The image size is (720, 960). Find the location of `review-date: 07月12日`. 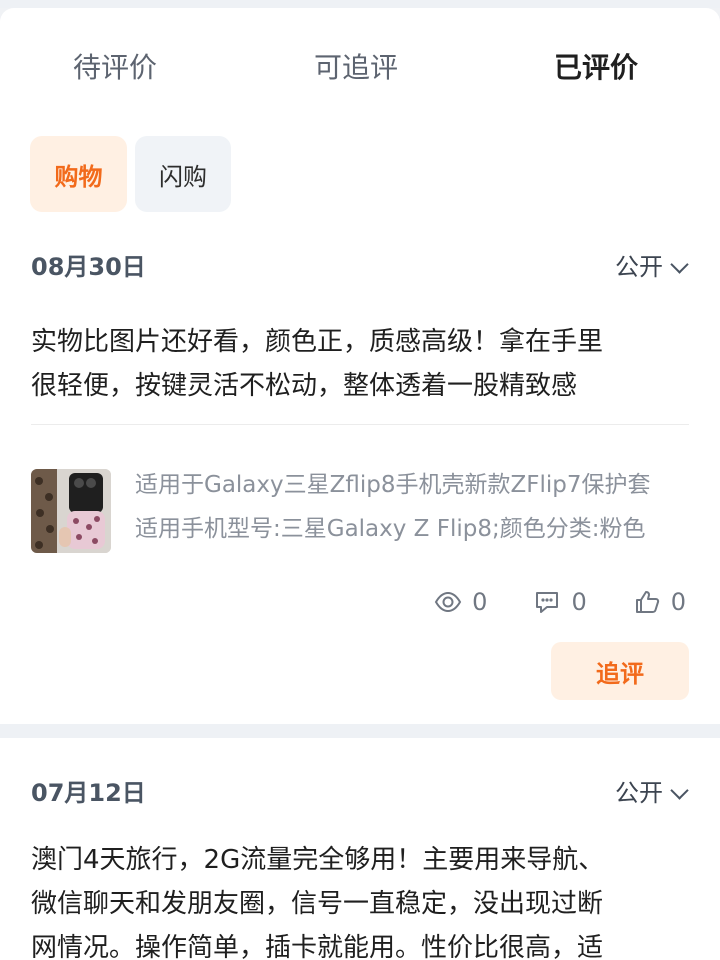

review-date: 07月12日 is located at coordinates (88, 793).